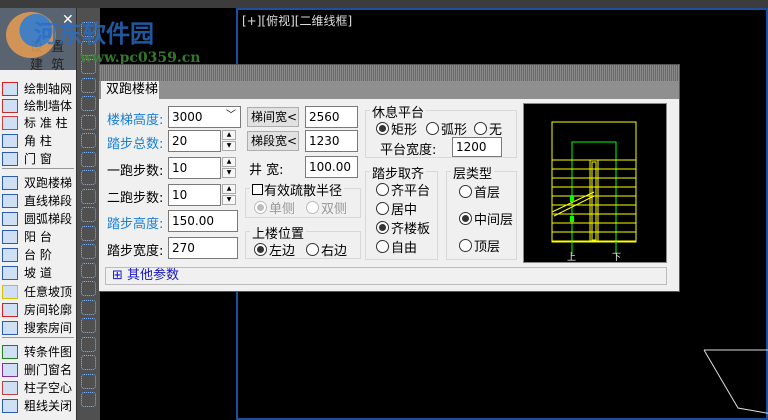 This screenshot has width=768, height=420. Describe the element at coordinates (326, 207) in the screenshot. I see `evac-double-radio: 双侧` at that location.